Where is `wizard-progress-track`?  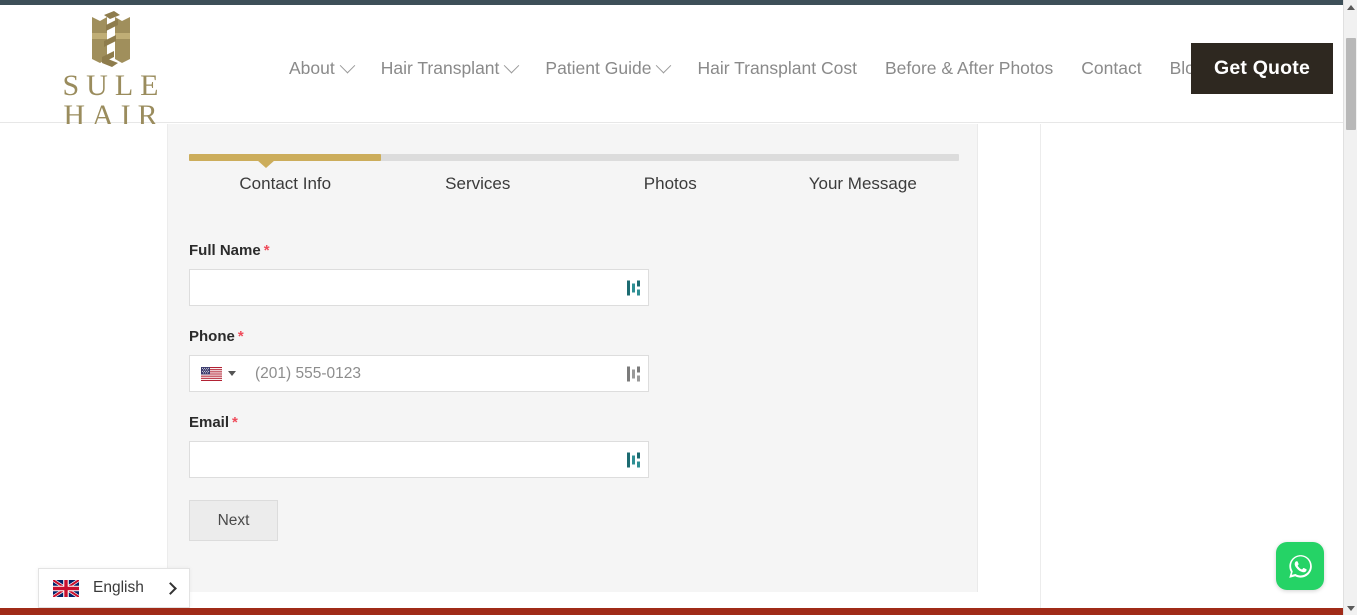 wizard-progress-track is located at coordinates (574, 157).